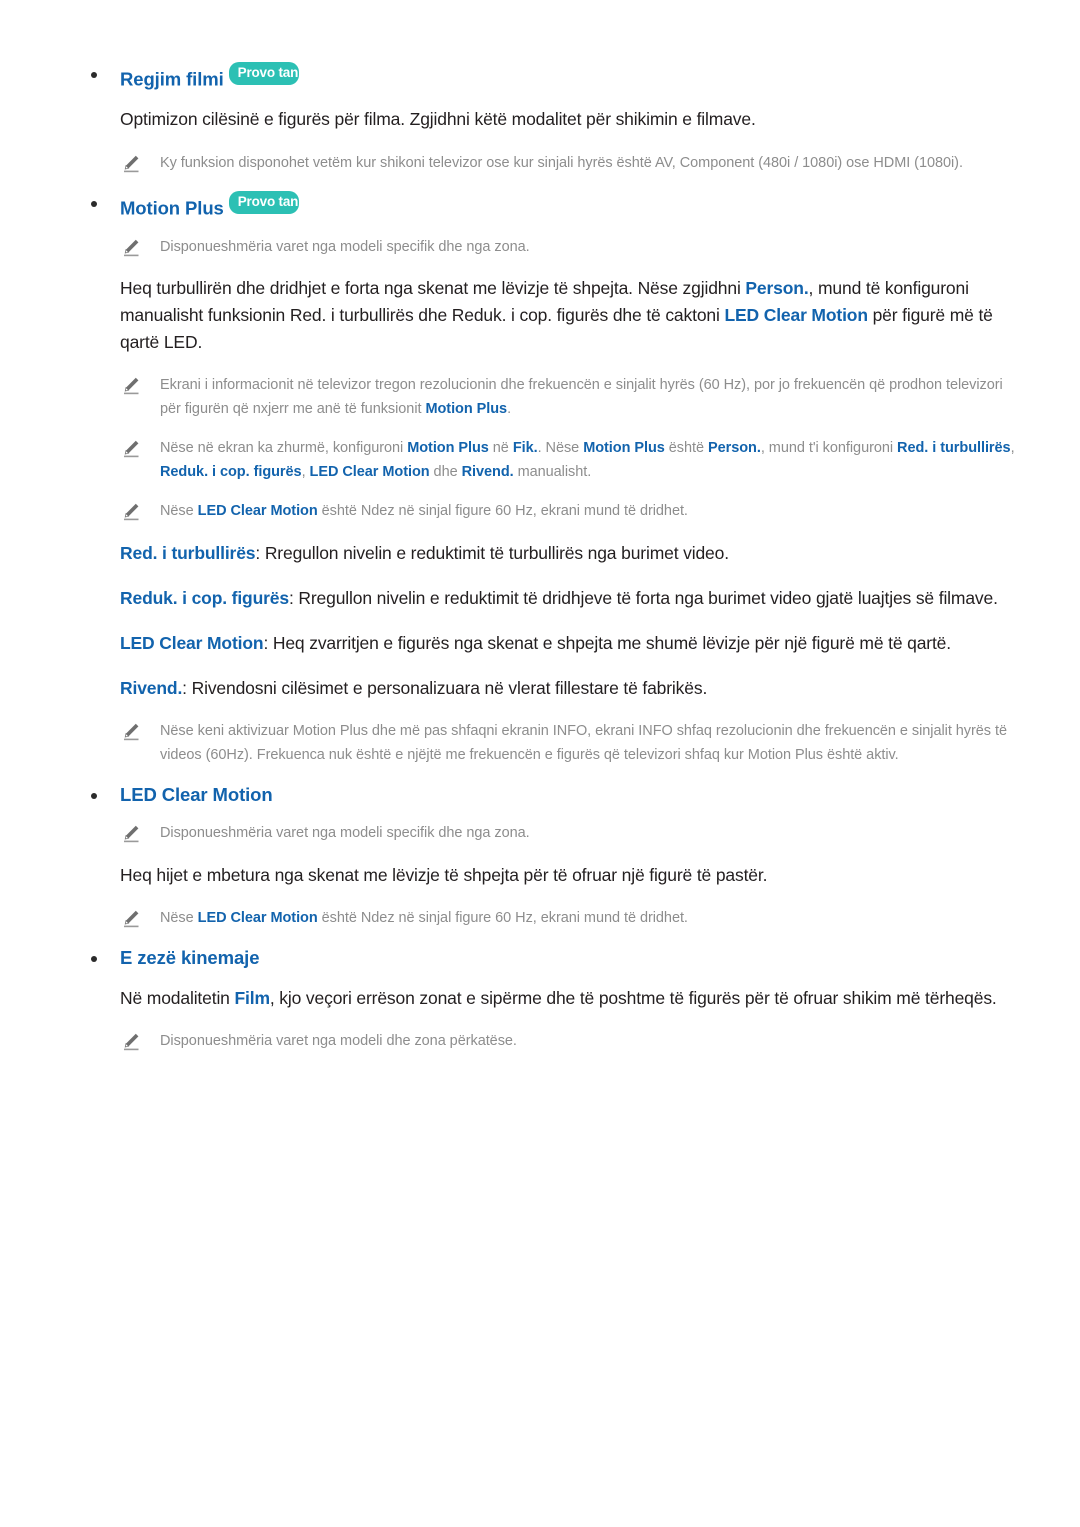  Describe the element at coordinates (445, 471) in the screenshot. I see `inline-text: dhe` at that location.